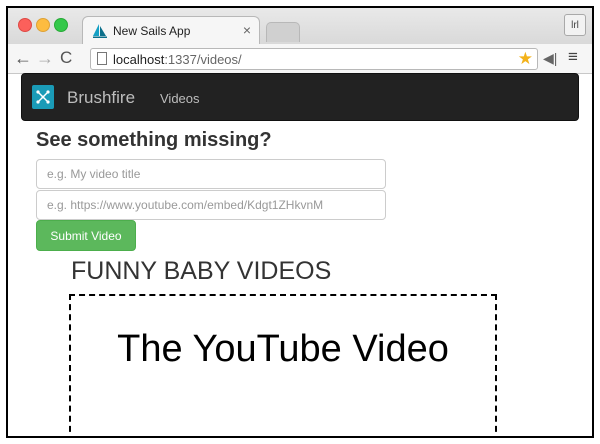  I want to click on url-text: localhost:1337/videos/, so click(177, 59).